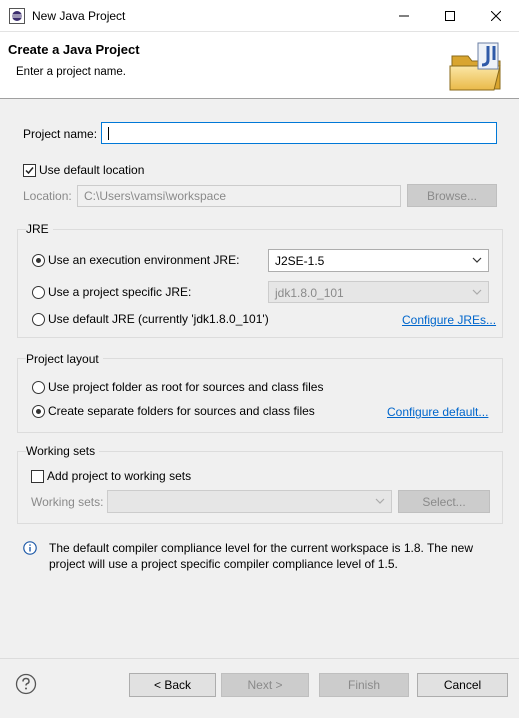 This screenshot has width=519, height=718. I want to click on add-to-working-sets-label: Add project to working sets, so click(119, 476).